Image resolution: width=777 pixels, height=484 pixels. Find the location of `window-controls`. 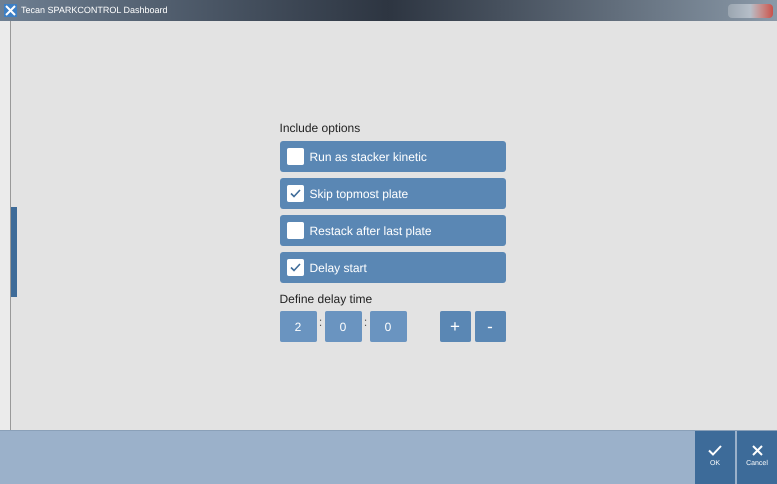

window-controls is located at coordinates (750, 11).